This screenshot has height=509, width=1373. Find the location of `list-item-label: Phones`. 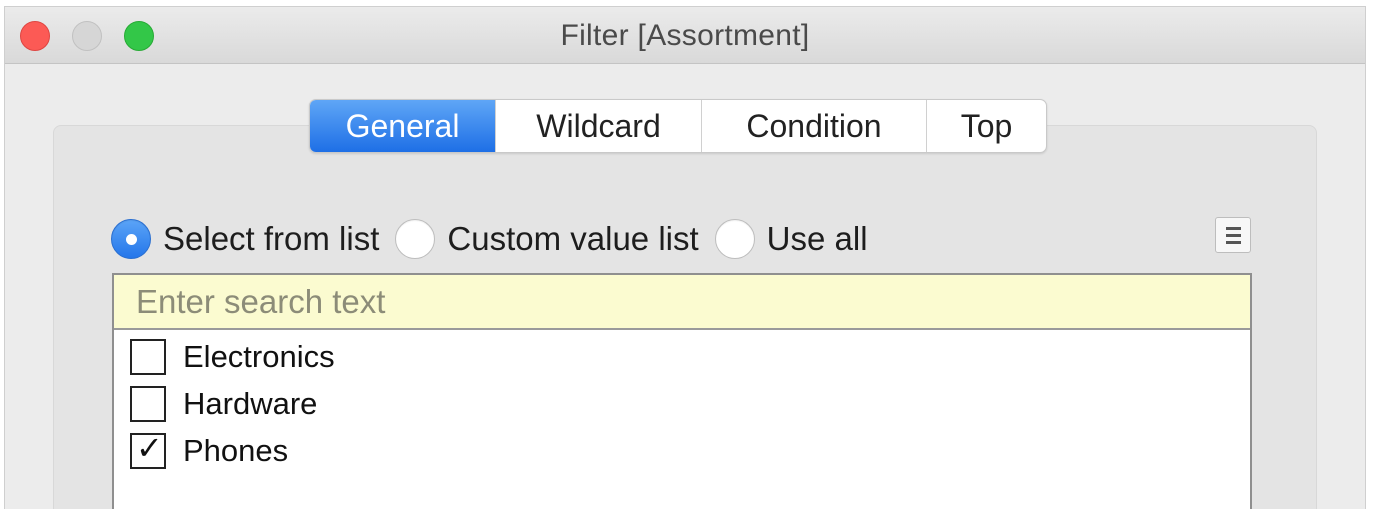

list-item-label: Phones is located at coordinates (236, 450).